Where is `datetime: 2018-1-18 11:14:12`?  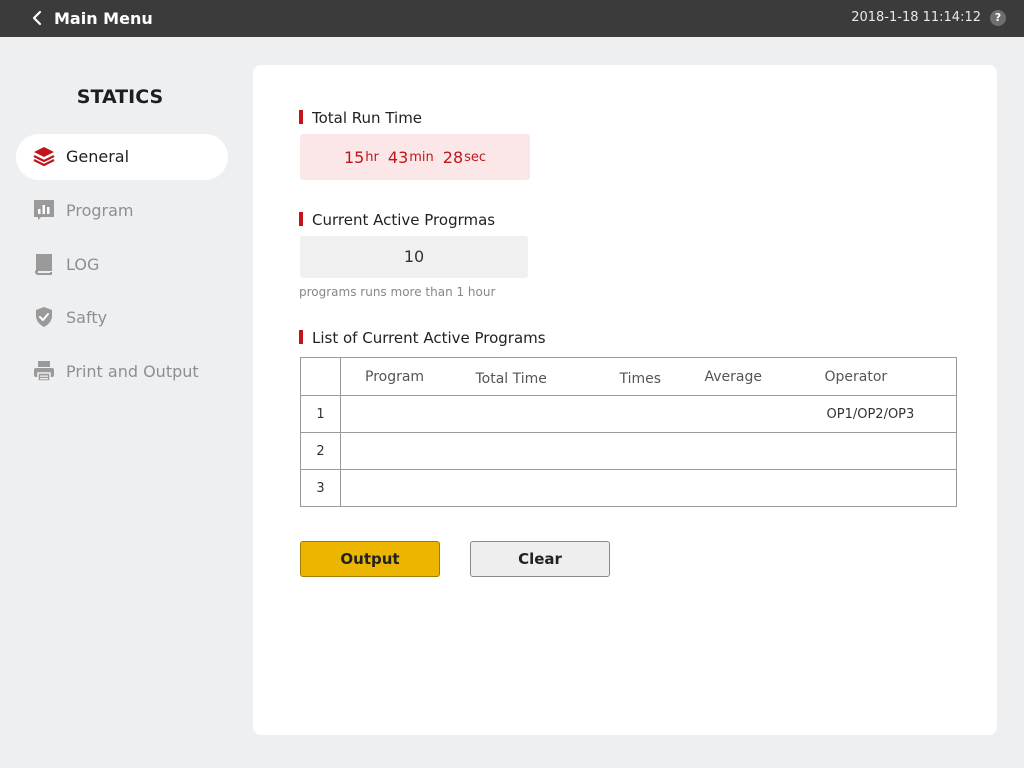 datetime: 2018-1-18 11:14:12 is located at coordinates (916, 17).